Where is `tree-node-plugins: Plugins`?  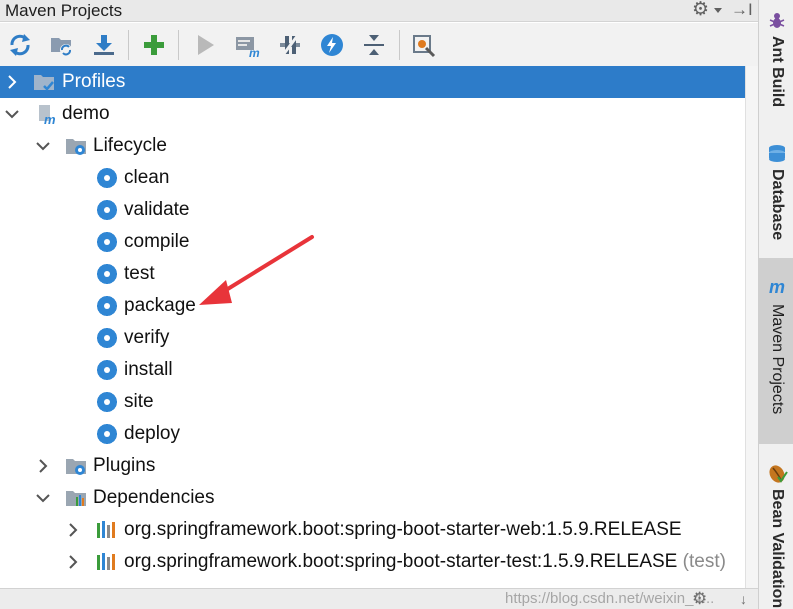
tree-node-plugins: Plugins is located at coordinates (372, 466).